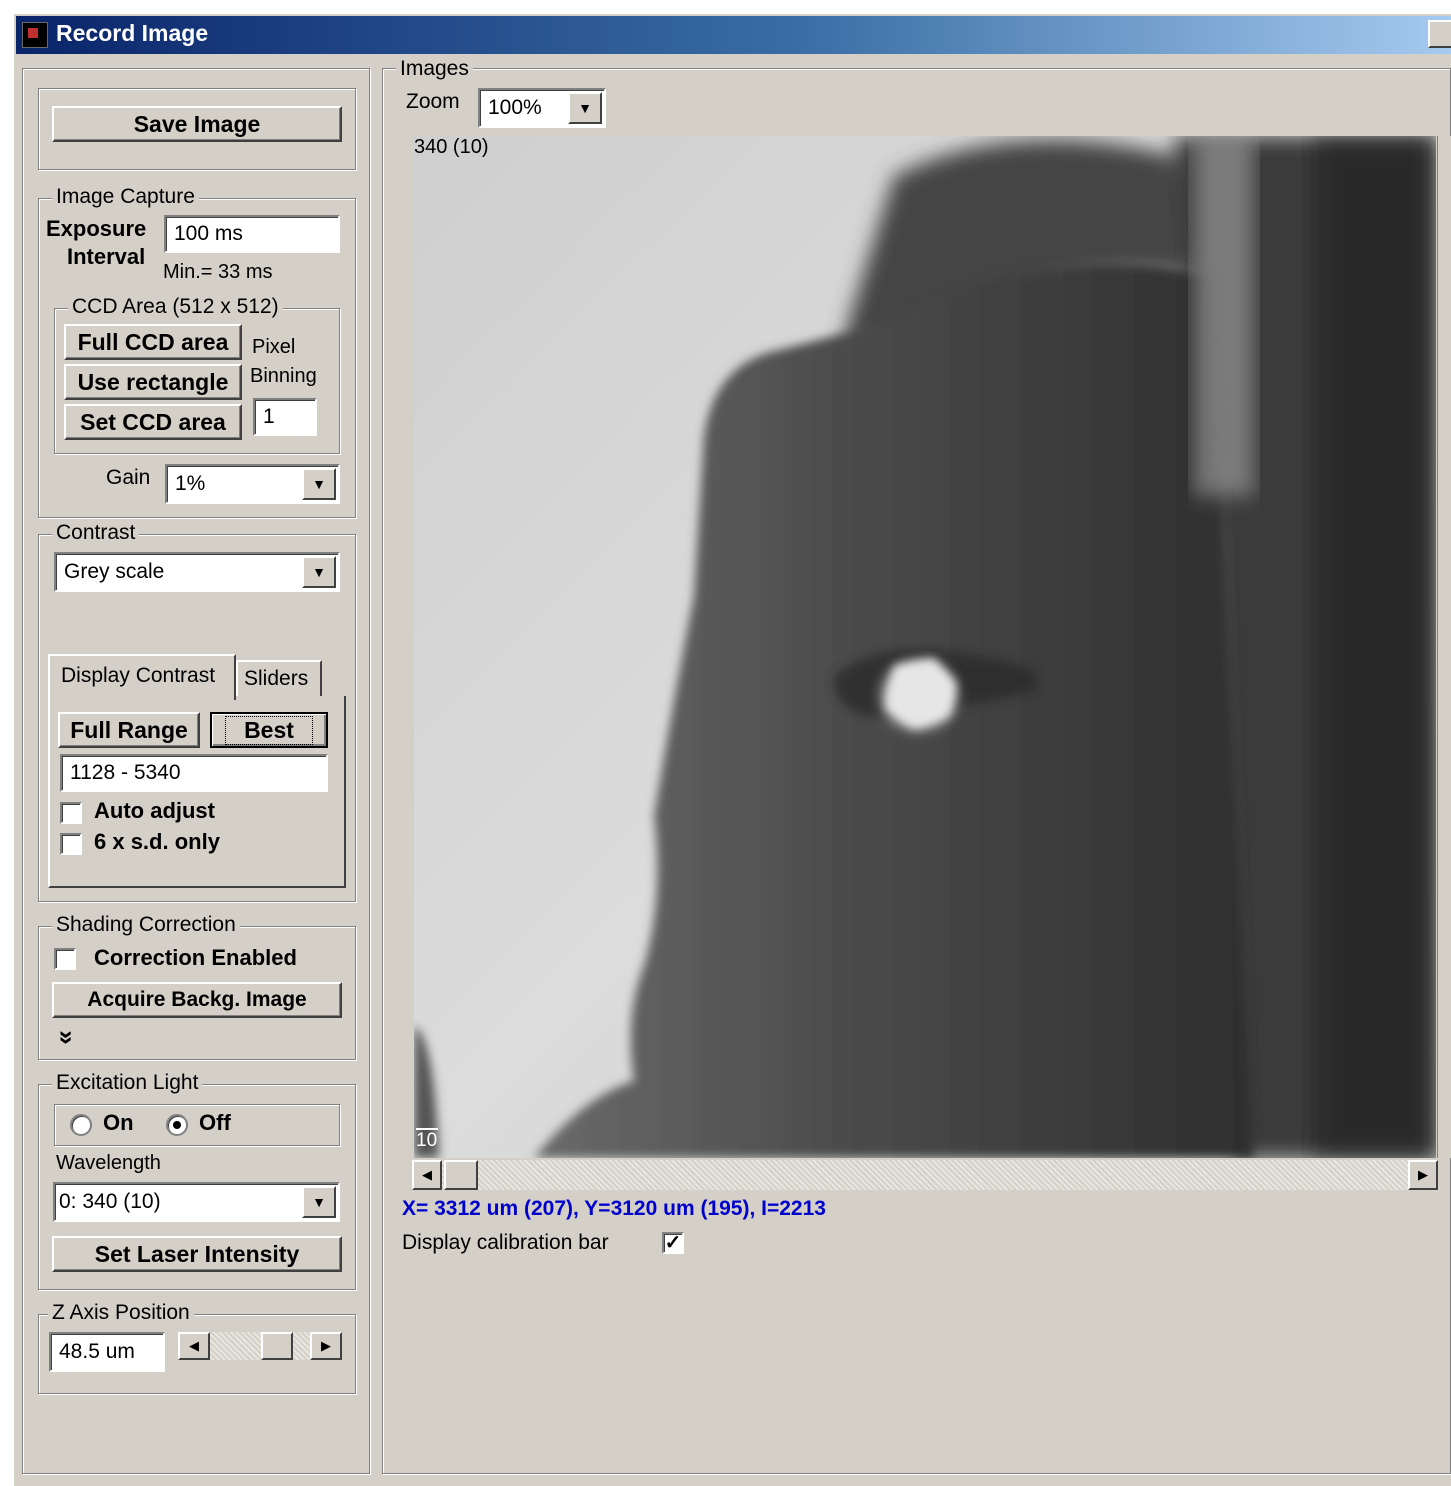  What do you see at coordinates (197, 1000) in the screenshot?
I see `acquire-background-button: Acquire Backg. Image` at bounding box center [197, 1000].